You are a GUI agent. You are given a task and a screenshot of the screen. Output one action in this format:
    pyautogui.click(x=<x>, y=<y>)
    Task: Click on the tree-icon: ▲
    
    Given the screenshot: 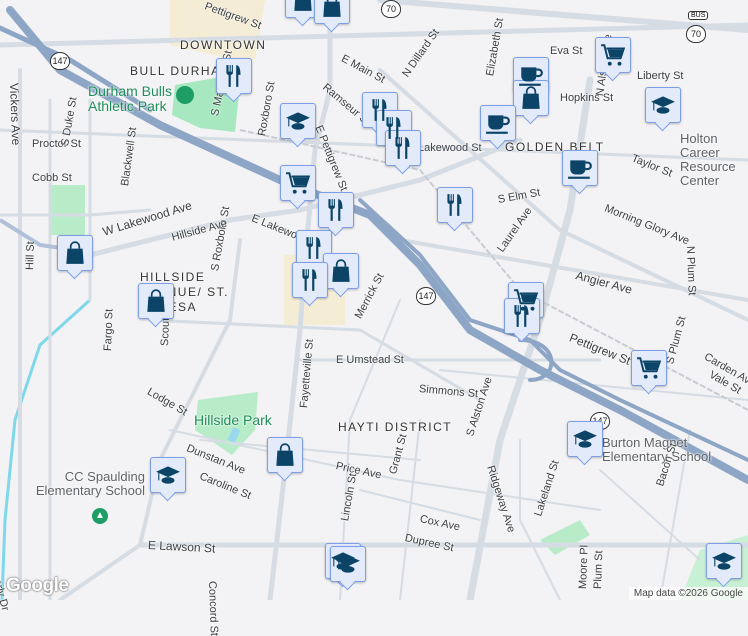 What is the action you would take?
    pyautogui.click(x=100, y=516)
    